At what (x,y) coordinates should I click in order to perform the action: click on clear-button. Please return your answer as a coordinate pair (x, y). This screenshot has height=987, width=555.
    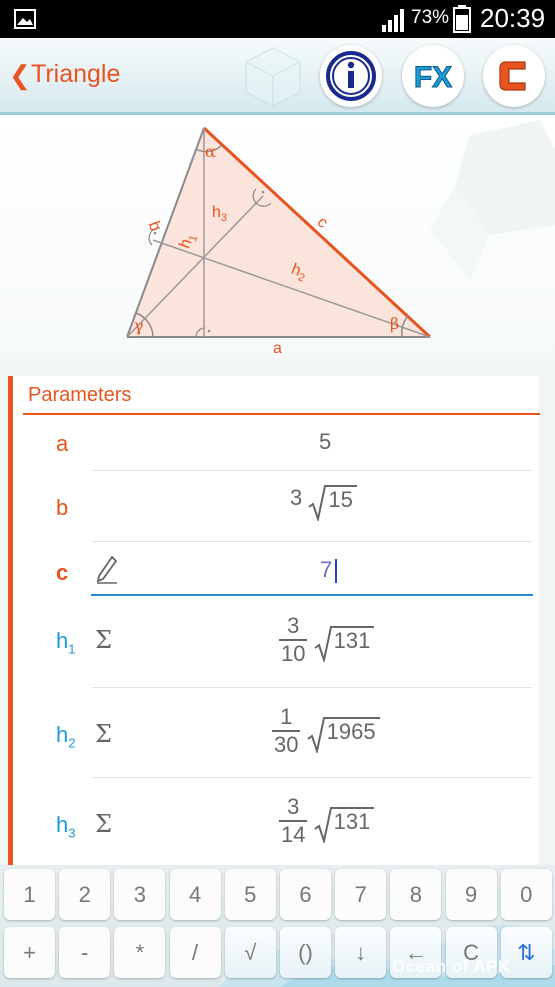
    Looking at the image, I should click on (514, 76).